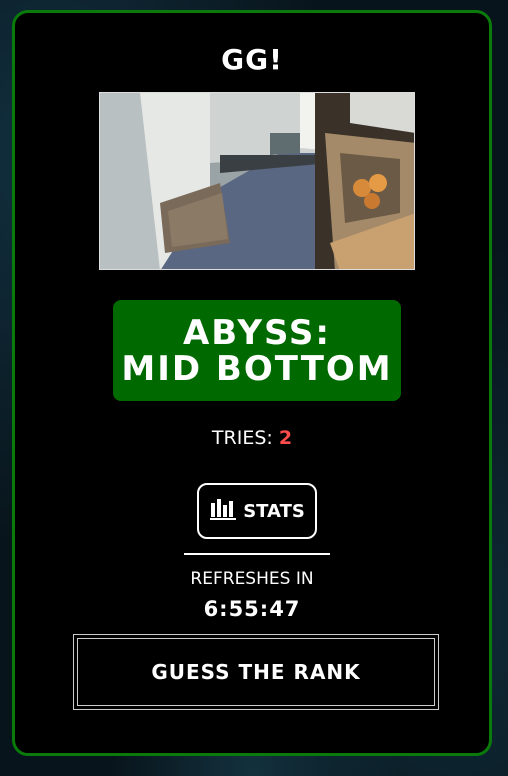 The width and height of the screenshot is (508, 776). I want to click on stats-button: STATS, so click(257, 511).